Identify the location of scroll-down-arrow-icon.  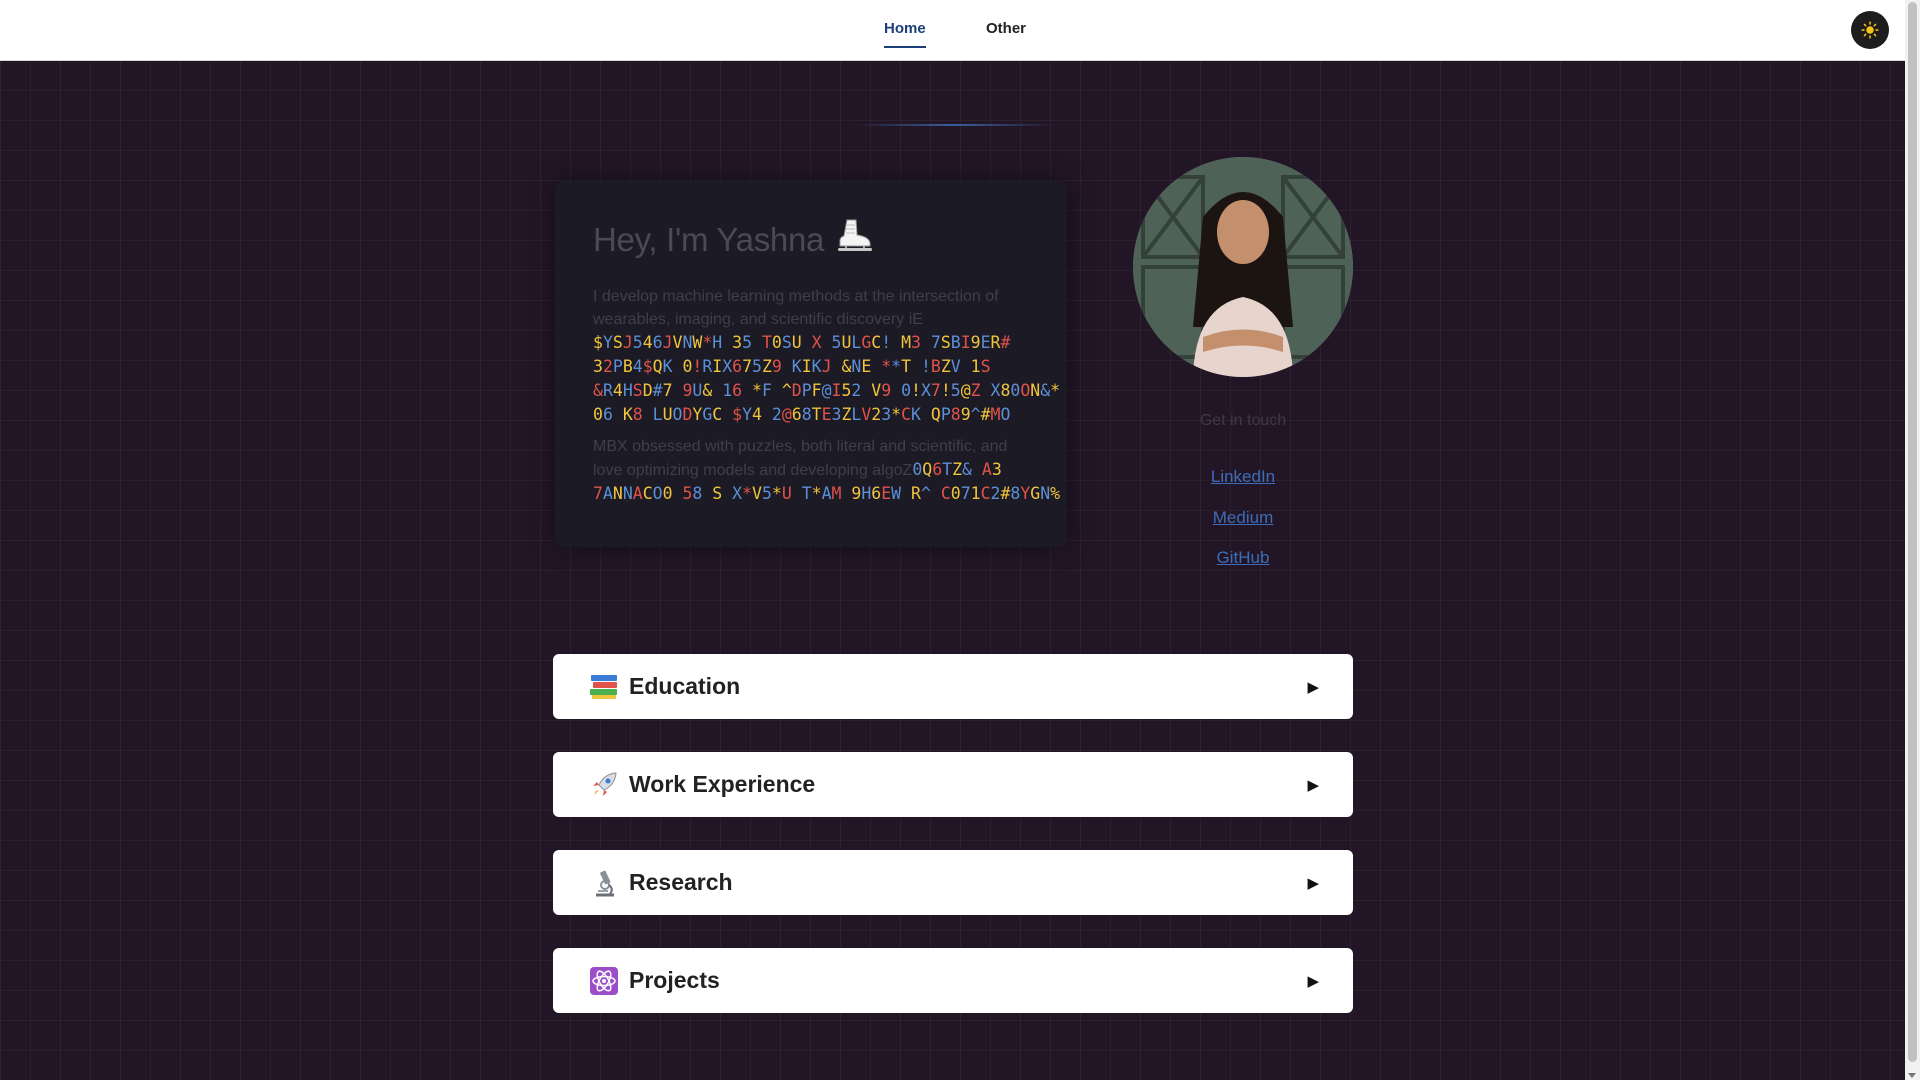
(1912, 1075).